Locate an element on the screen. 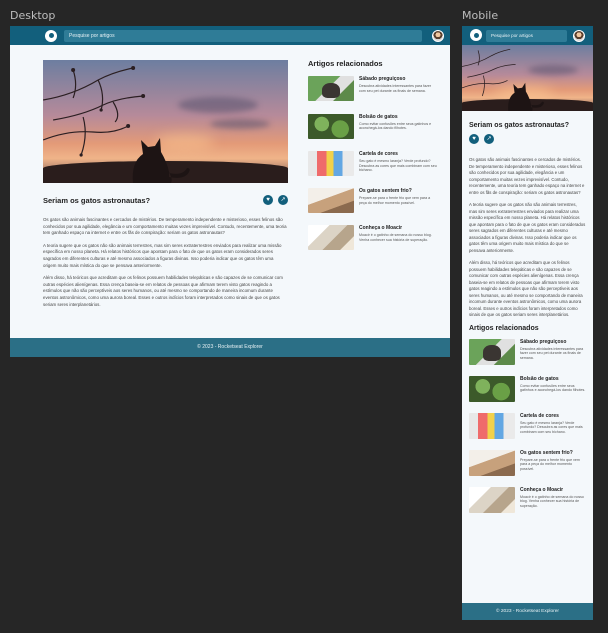  mobile-frame-label: Mobile is located at coordinates (480, 15).